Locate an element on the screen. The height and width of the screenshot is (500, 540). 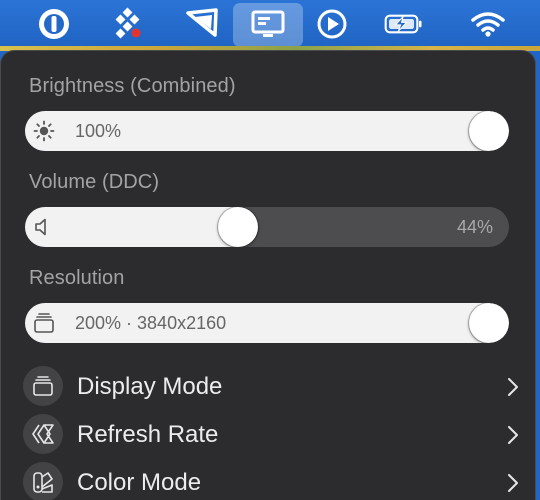
resolution-slider: 200% · 3840x2160 is located at coordinates (267, 323).